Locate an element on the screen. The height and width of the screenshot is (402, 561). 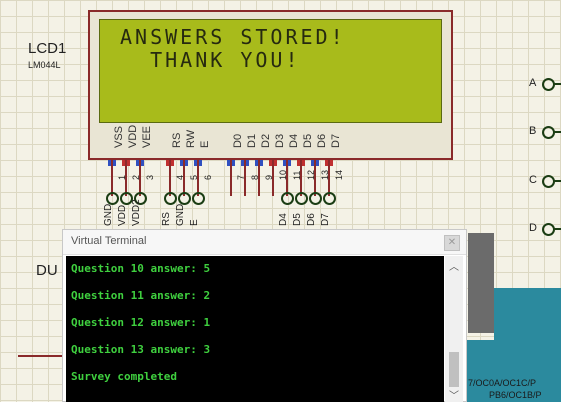
terminal-pin-label: VDD2 is located at coordinates (136, 212).